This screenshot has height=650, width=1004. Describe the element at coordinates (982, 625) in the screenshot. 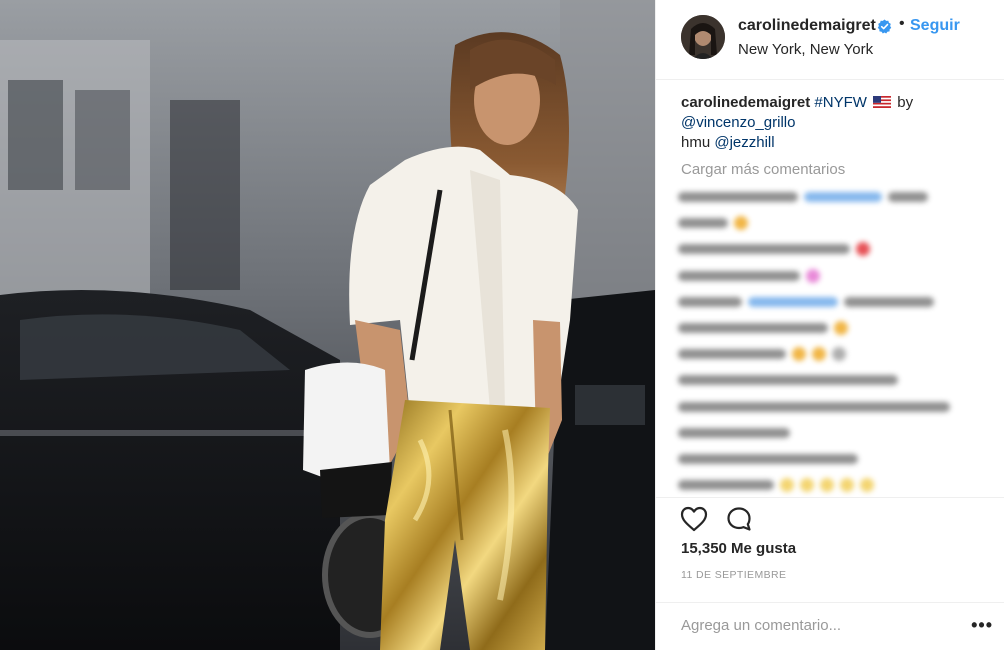

I see `more-options-button: •••` at that location.